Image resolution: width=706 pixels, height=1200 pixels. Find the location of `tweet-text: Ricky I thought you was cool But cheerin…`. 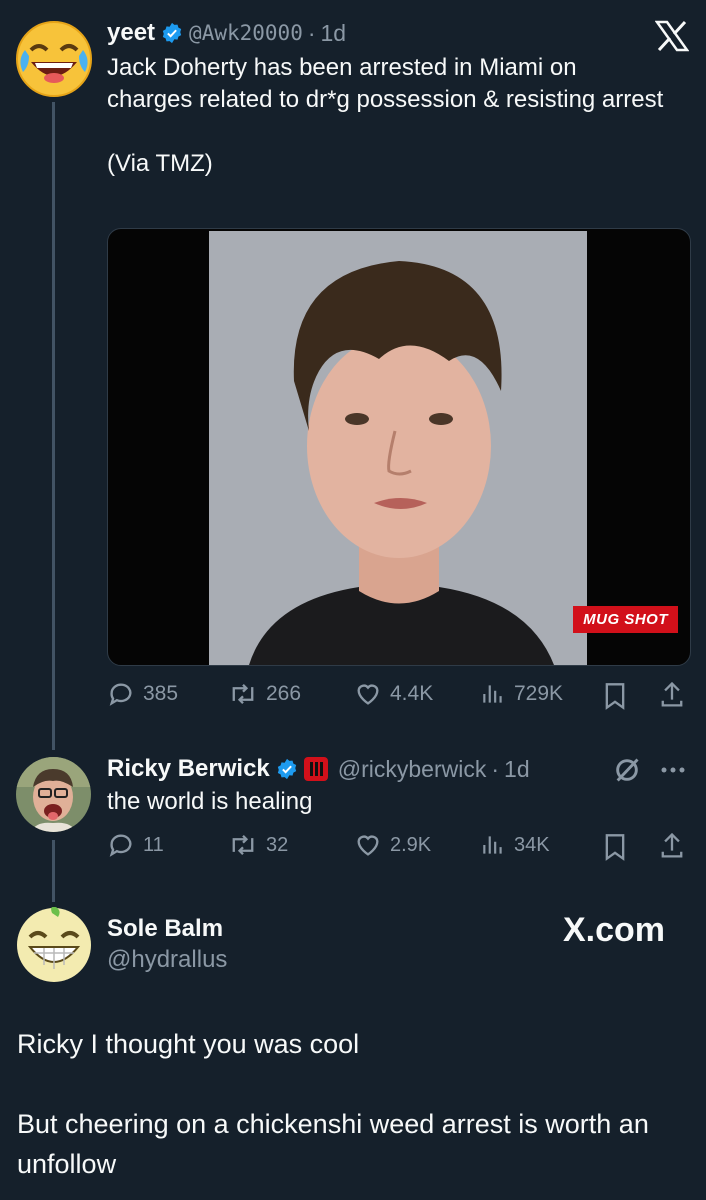

tweet-text: Ricky I thought you was cool But cheerin… is located at coordinates (333, 1104).